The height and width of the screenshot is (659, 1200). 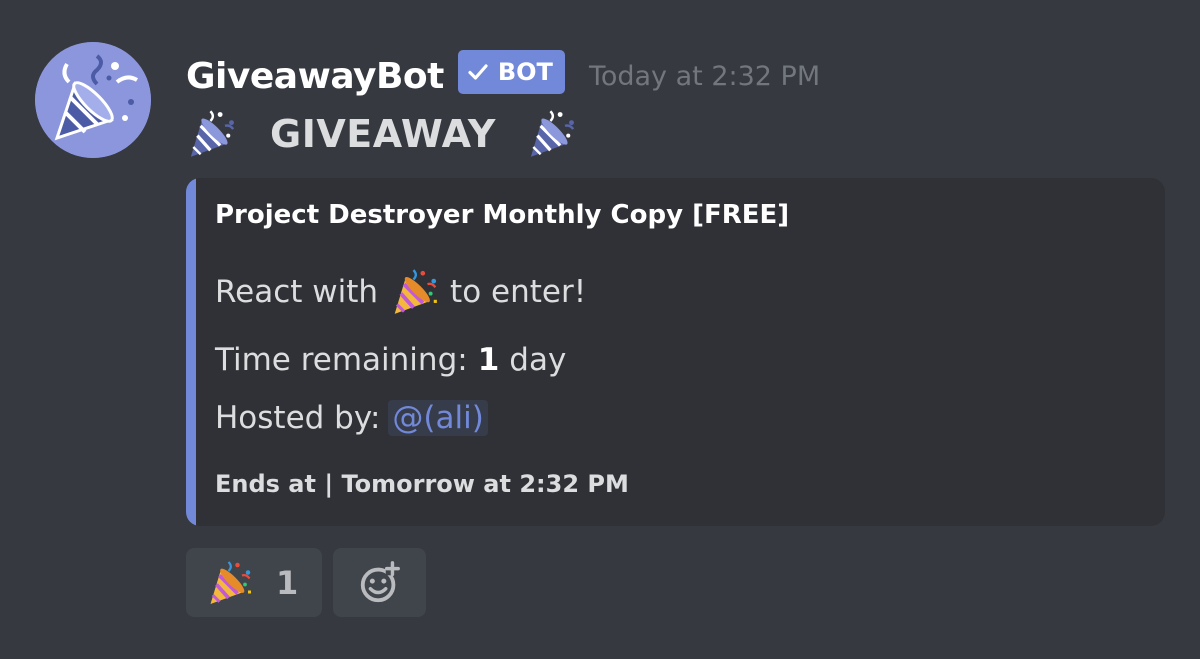 What do you see at coordinates (502, 215) in the screenshot?
I see `embed-title: Project Destroyer Monthly Copy [FREE]` at bounding box center [502, 215].